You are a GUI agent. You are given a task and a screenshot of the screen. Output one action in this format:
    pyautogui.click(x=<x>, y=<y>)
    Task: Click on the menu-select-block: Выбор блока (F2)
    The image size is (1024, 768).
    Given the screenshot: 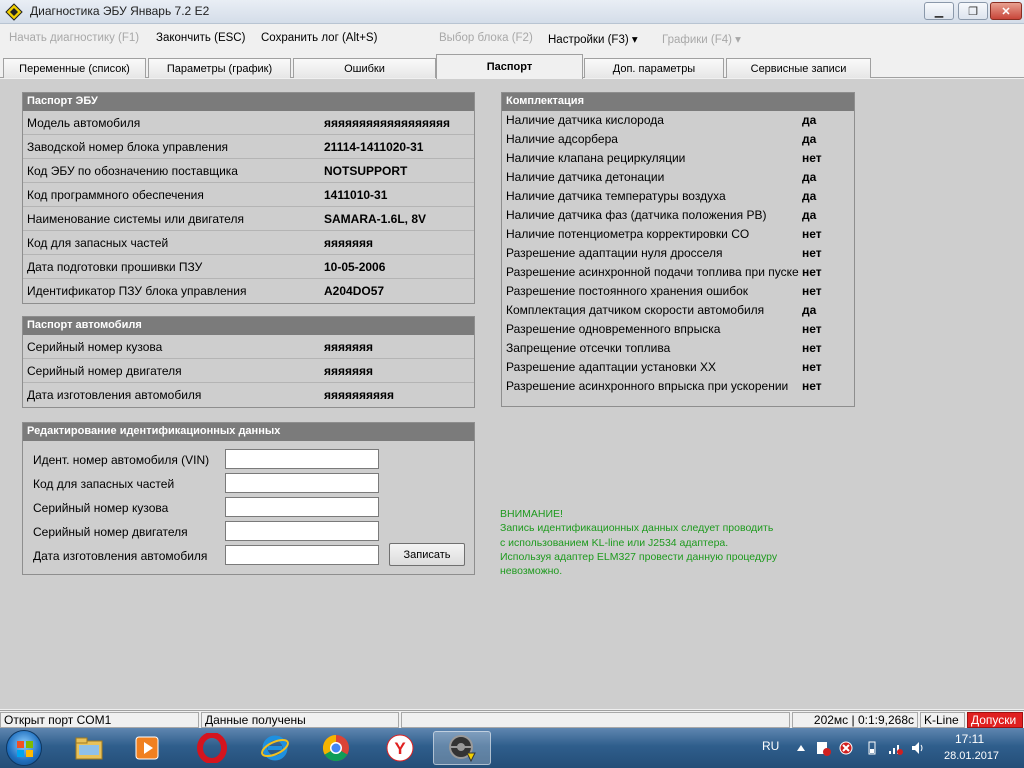 What is the action you would take?
    pyautogui.click(x=486, y=38)
    